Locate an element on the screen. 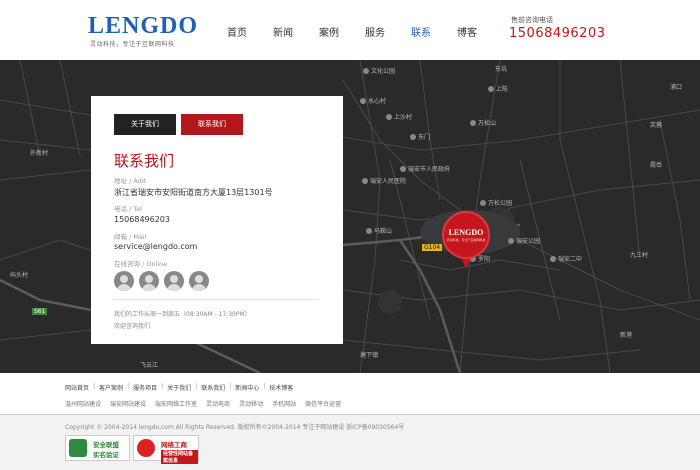 The image size is (700, 470). map-label: 塘下镇 is located at coordinates (369, 355).